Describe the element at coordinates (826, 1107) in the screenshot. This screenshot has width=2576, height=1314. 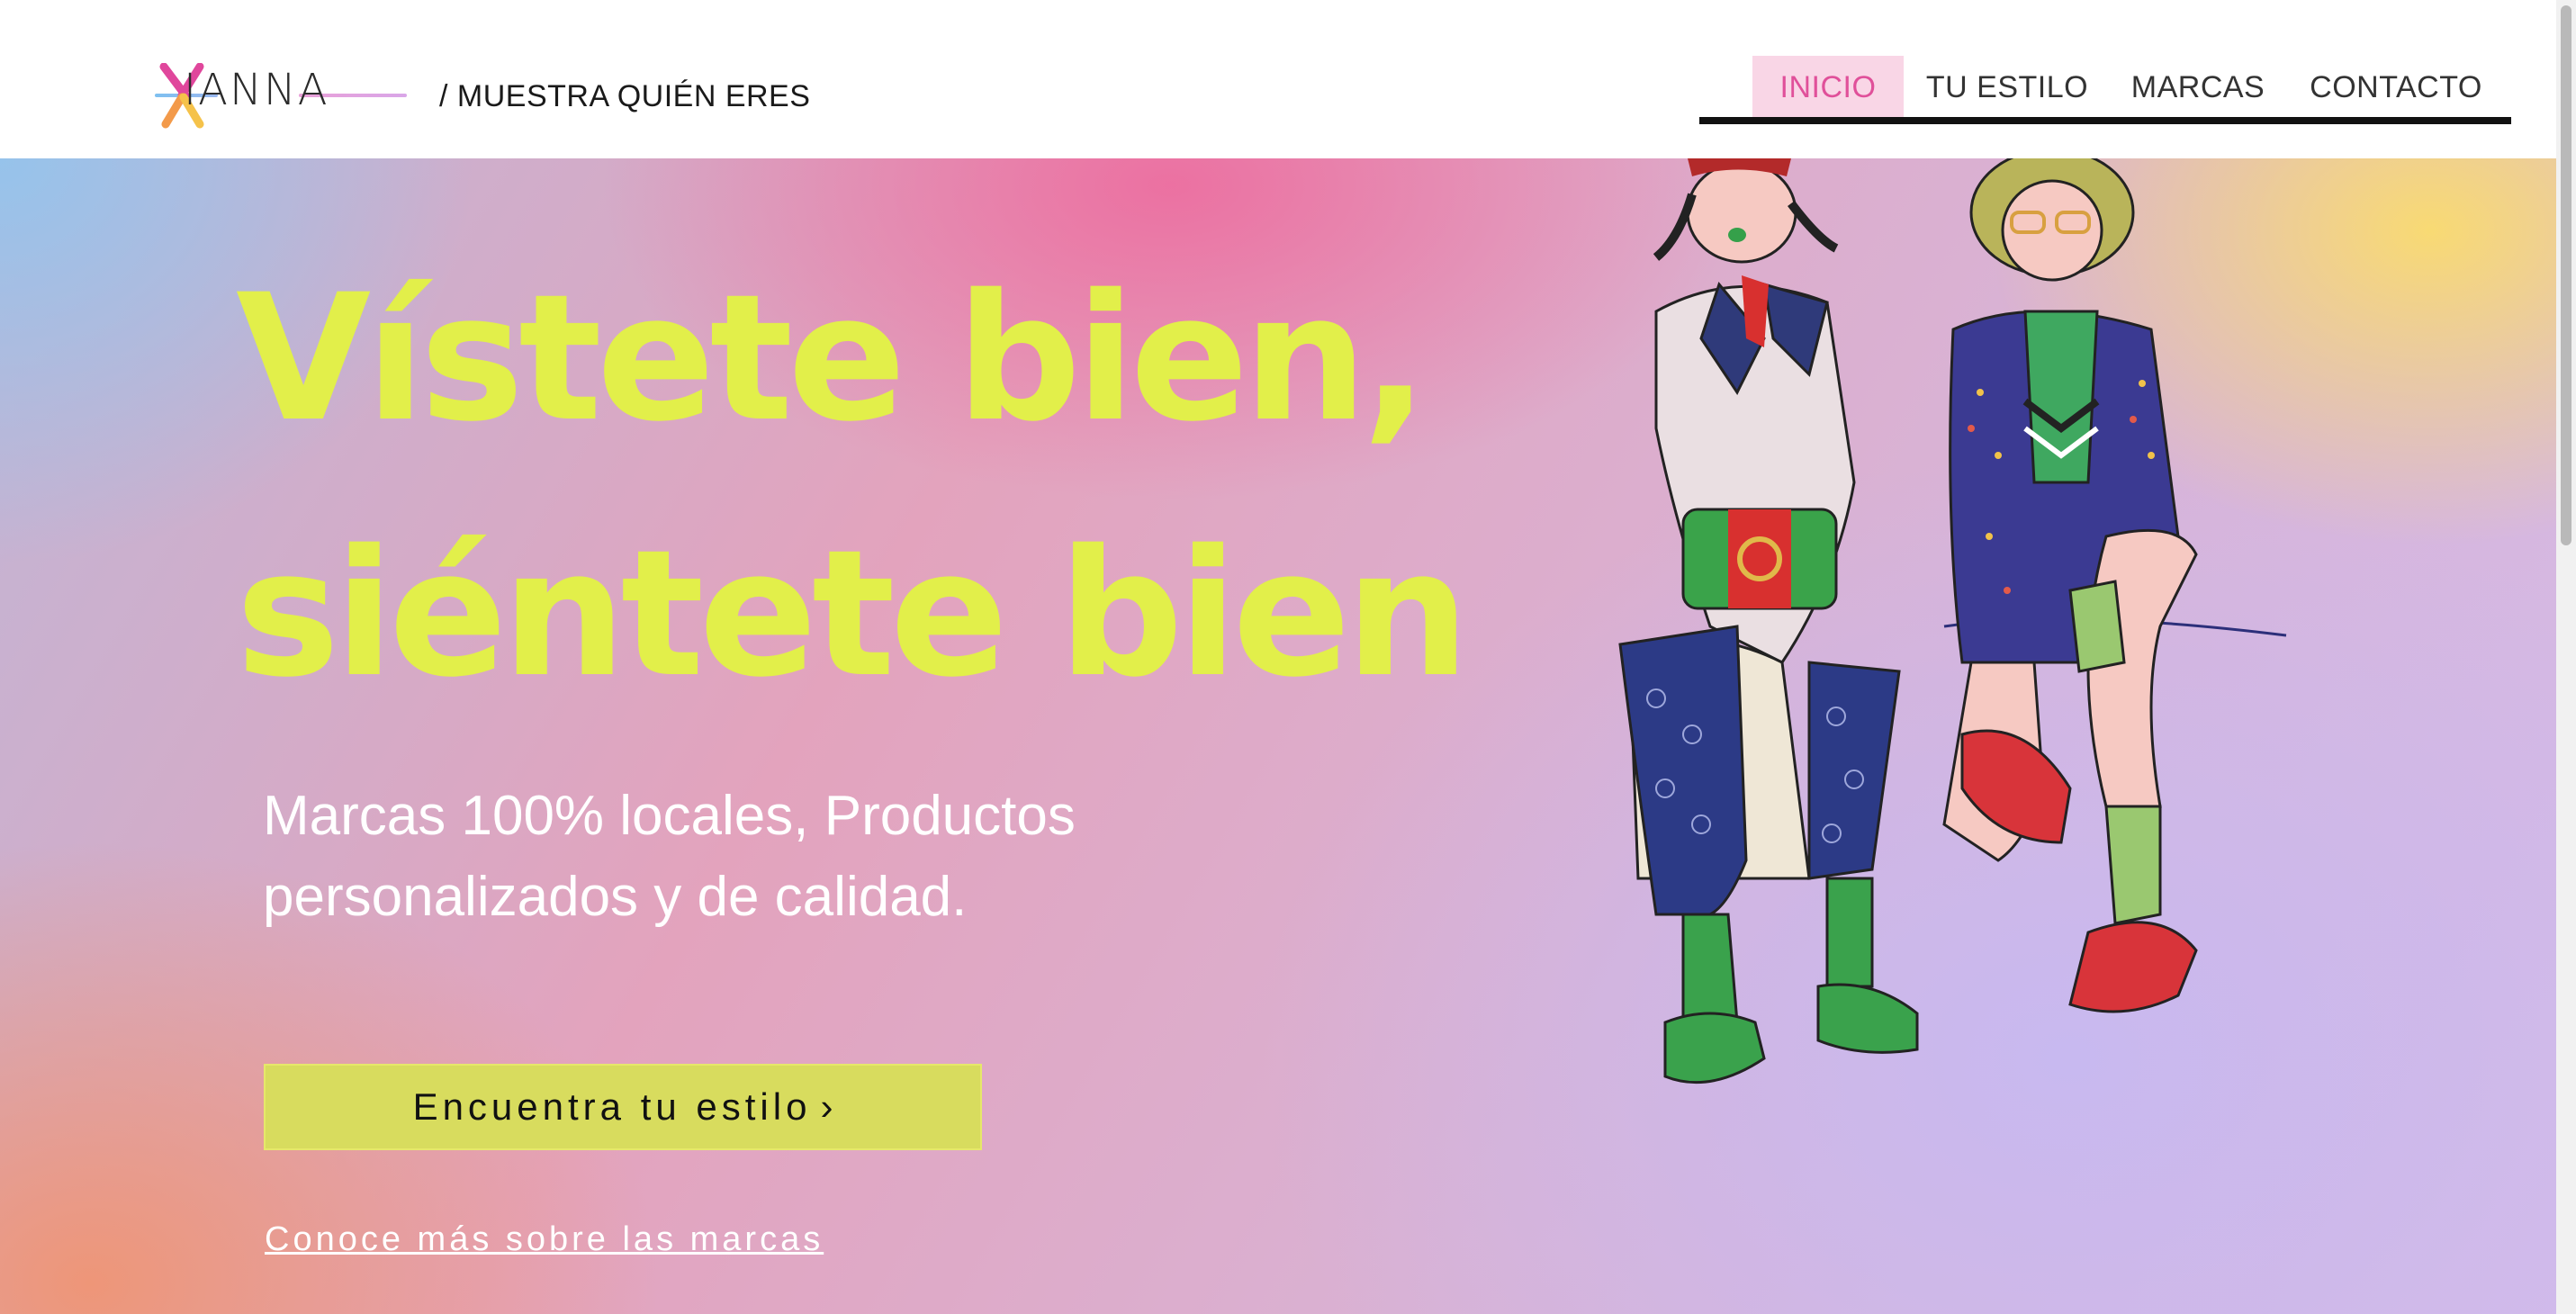
I see `chevron-right-icon: ›` at that location.